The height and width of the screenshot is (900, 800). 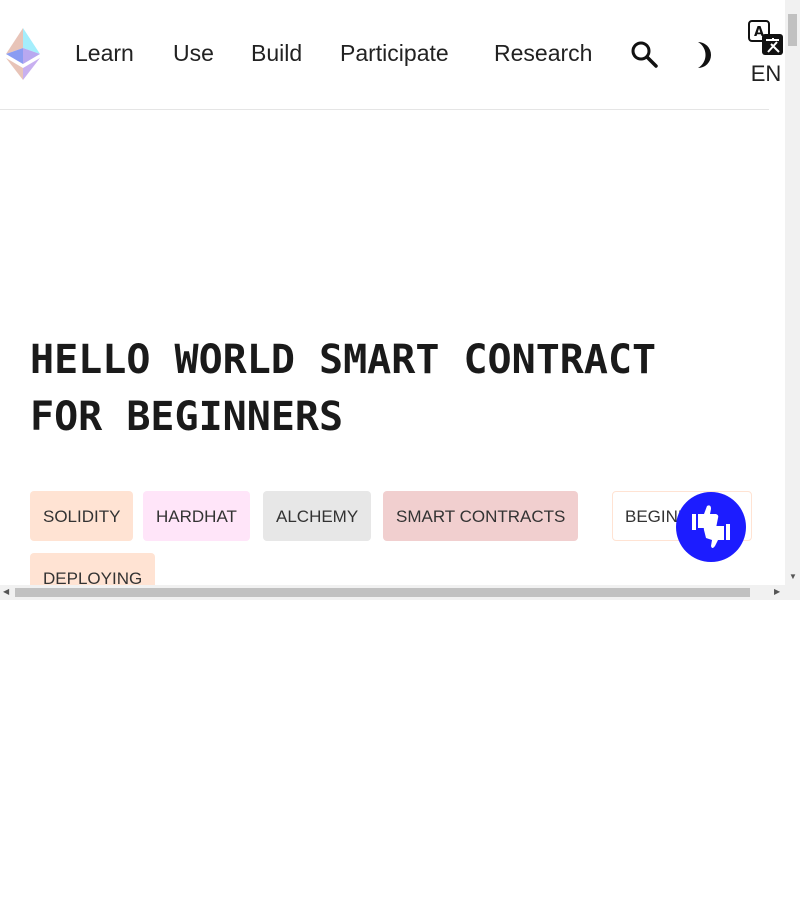 What do you see at coordinates (317, 516) in the screenshot?
I see `tag-alchemy: ALCHEMY` at bounding box center [317, 516].